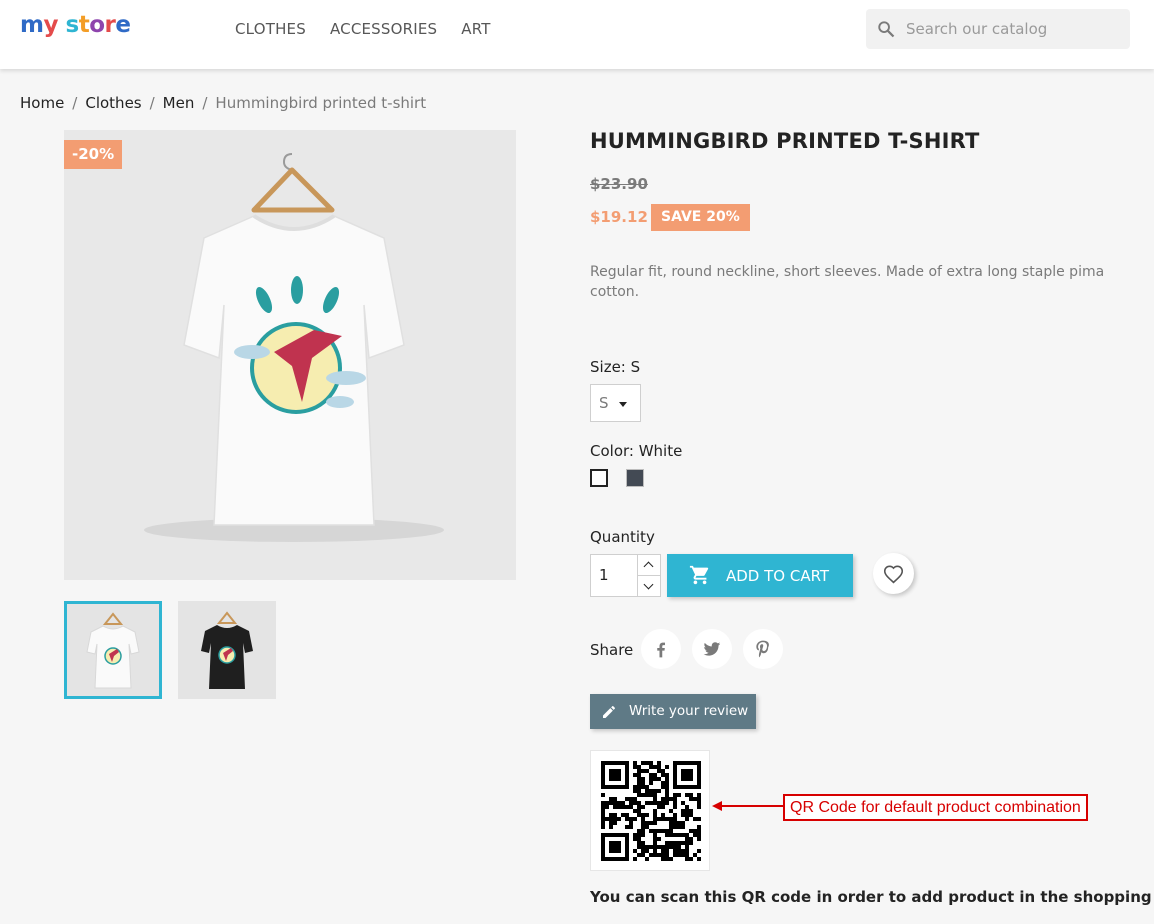 This screenshot has width=1154, height=924. Describe the element at coordinates (93, 154) in the screenshot. I see `discount-flag: -20%` at that location.